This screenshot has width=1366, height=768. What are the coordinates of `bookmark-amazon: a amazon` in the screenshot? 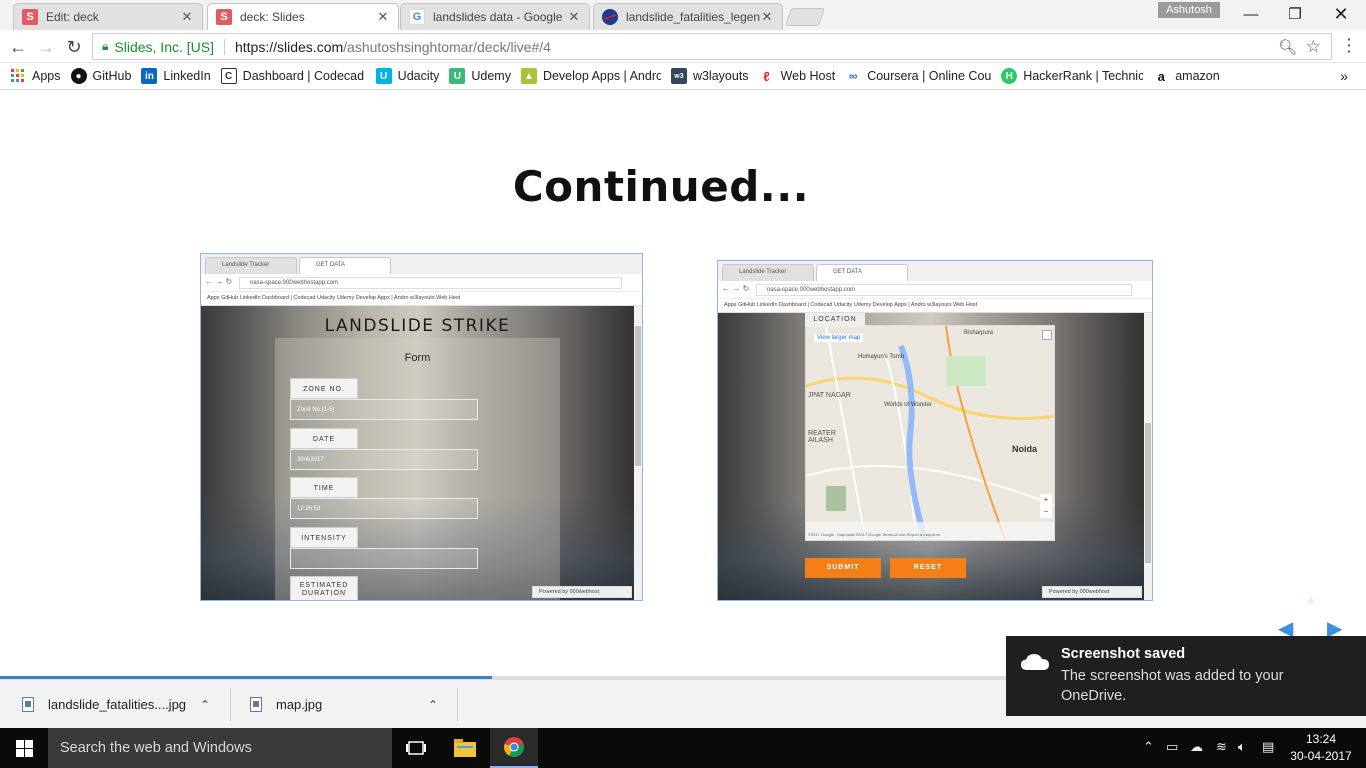 It's located at (1186, 76).